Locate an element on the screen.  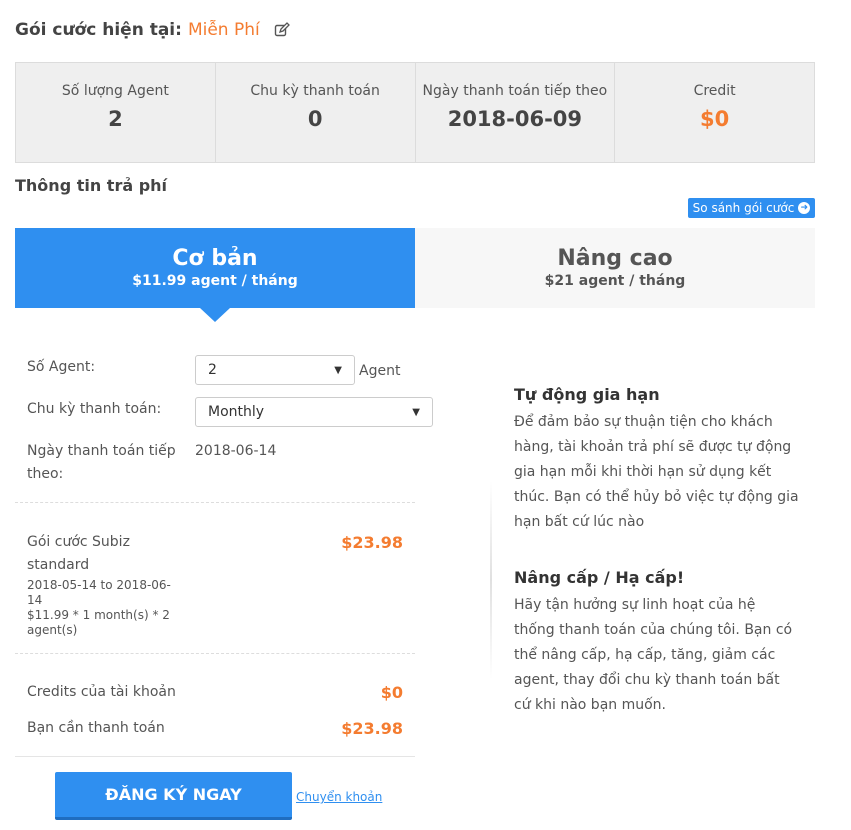
total-amount: $23.98 is located at coordinates (372, 728).